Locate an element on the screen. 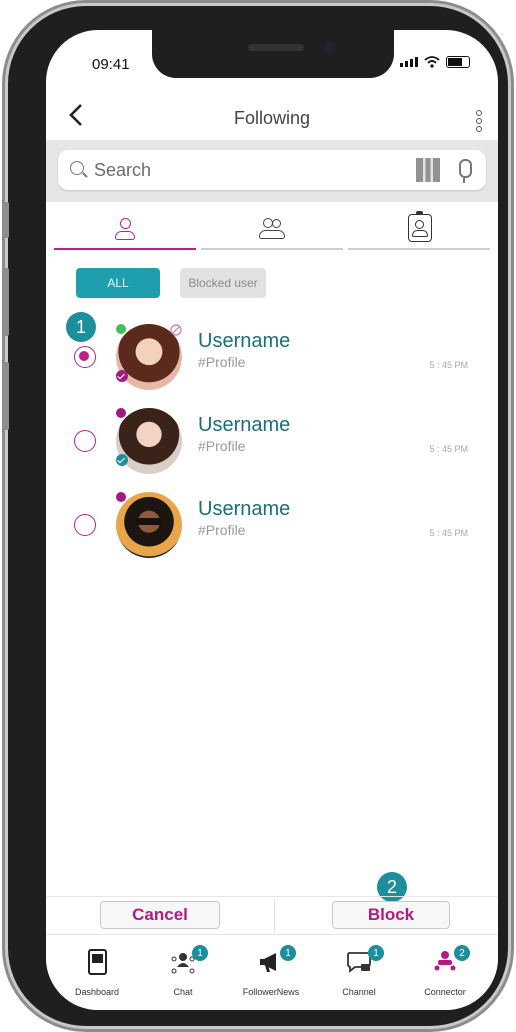 The height and width of the screenshot is (1032, 516). nav-badge: 2 is located at coordinates (462, 953).